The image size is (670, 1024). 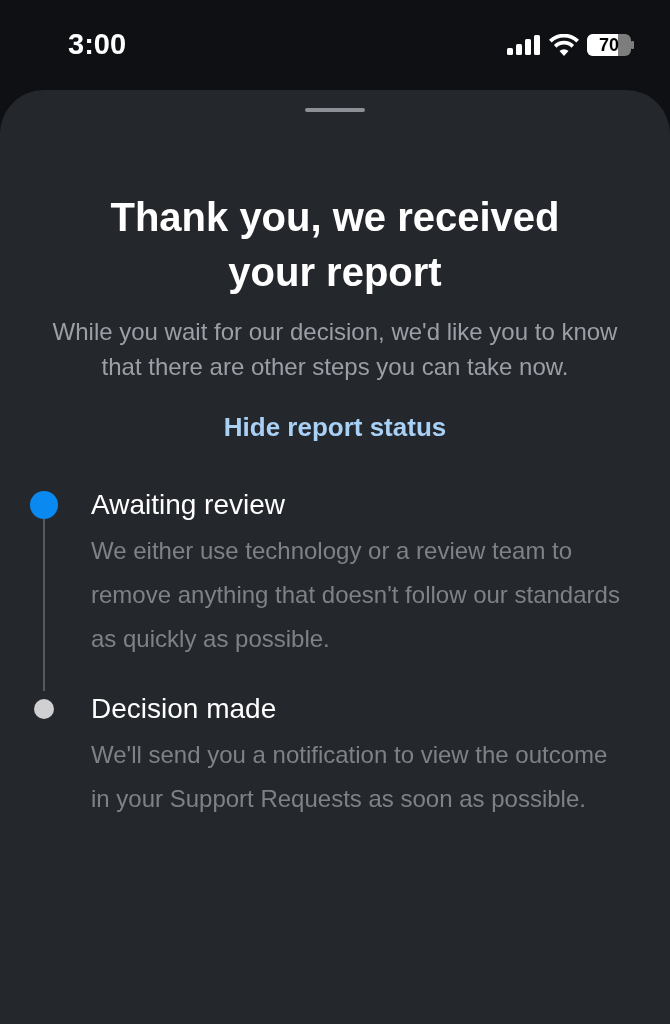 What do you see at coordinates (610, 45) in the screenshot?
I see `battery-icon: 70` at bounding box center [610, 45].